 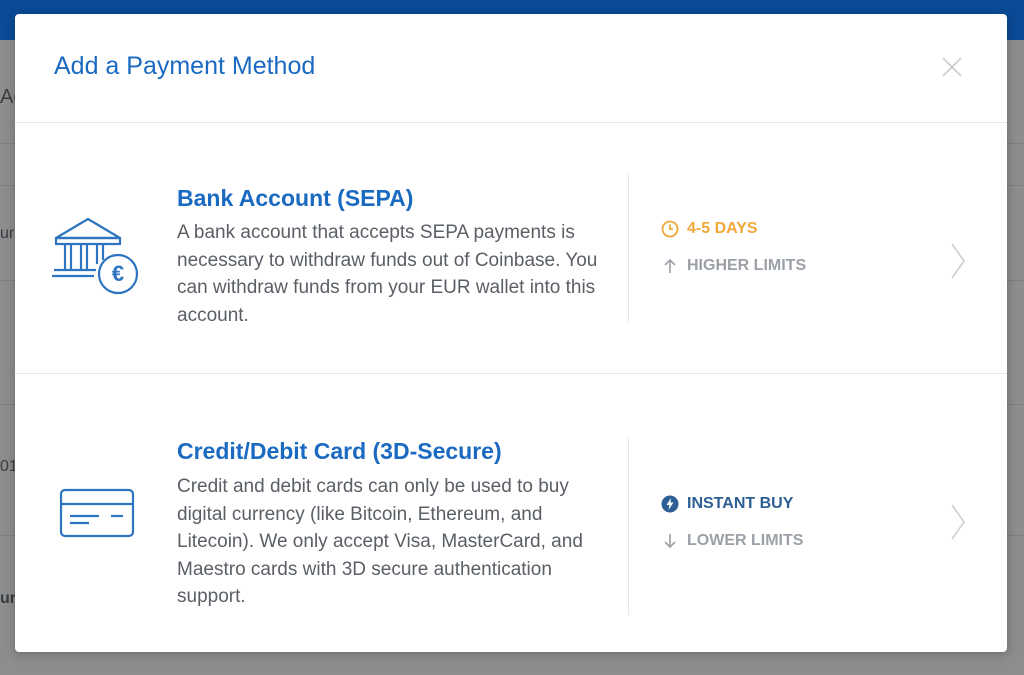 I want to click on feature-label: LOWER LIMITS, so click(x=745, y=540).